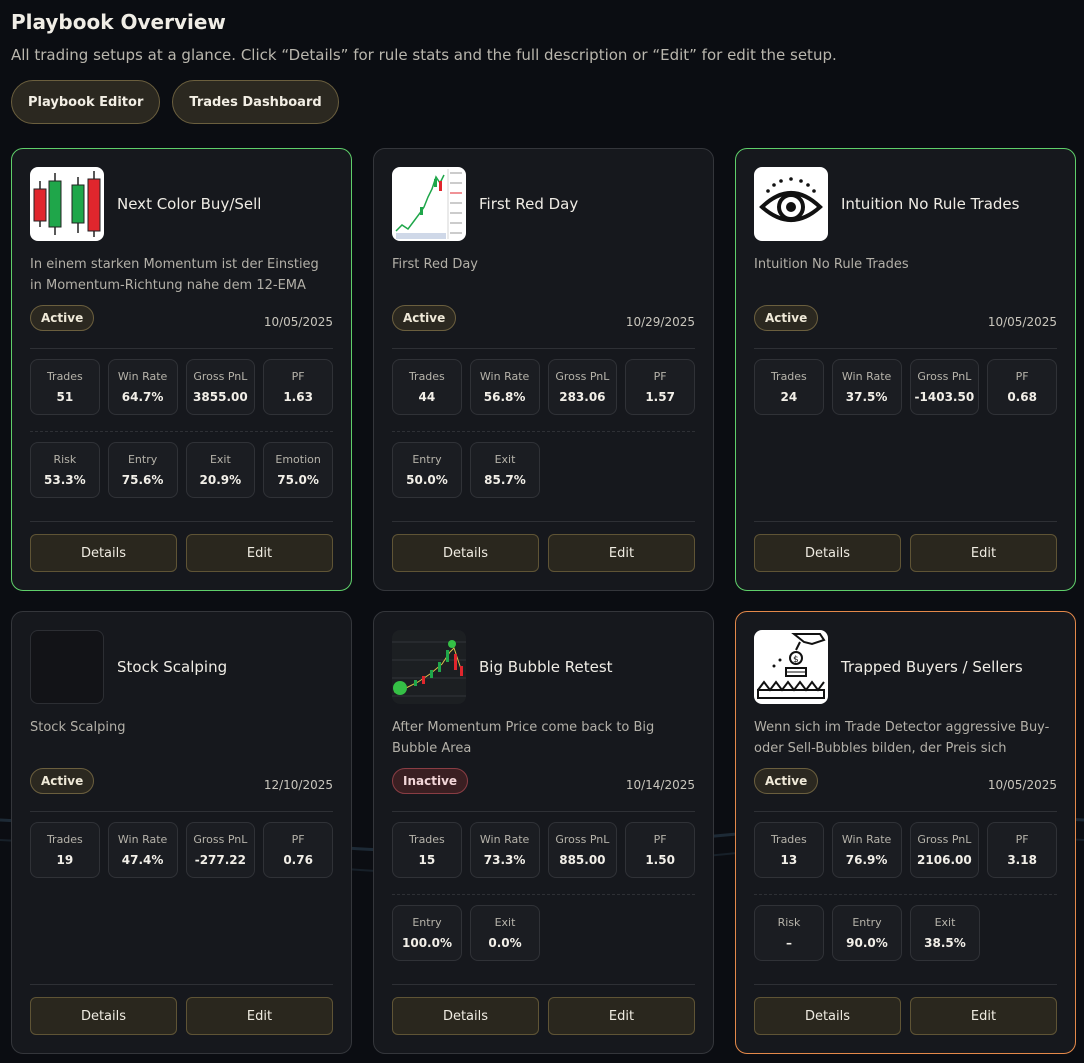 Image resolution: width=1084 pixels, height=1063 pixels. Describe the element at coordinates (505, 933) in the screenshot. I see `rule-exit: Exit 0.0%` at that location.